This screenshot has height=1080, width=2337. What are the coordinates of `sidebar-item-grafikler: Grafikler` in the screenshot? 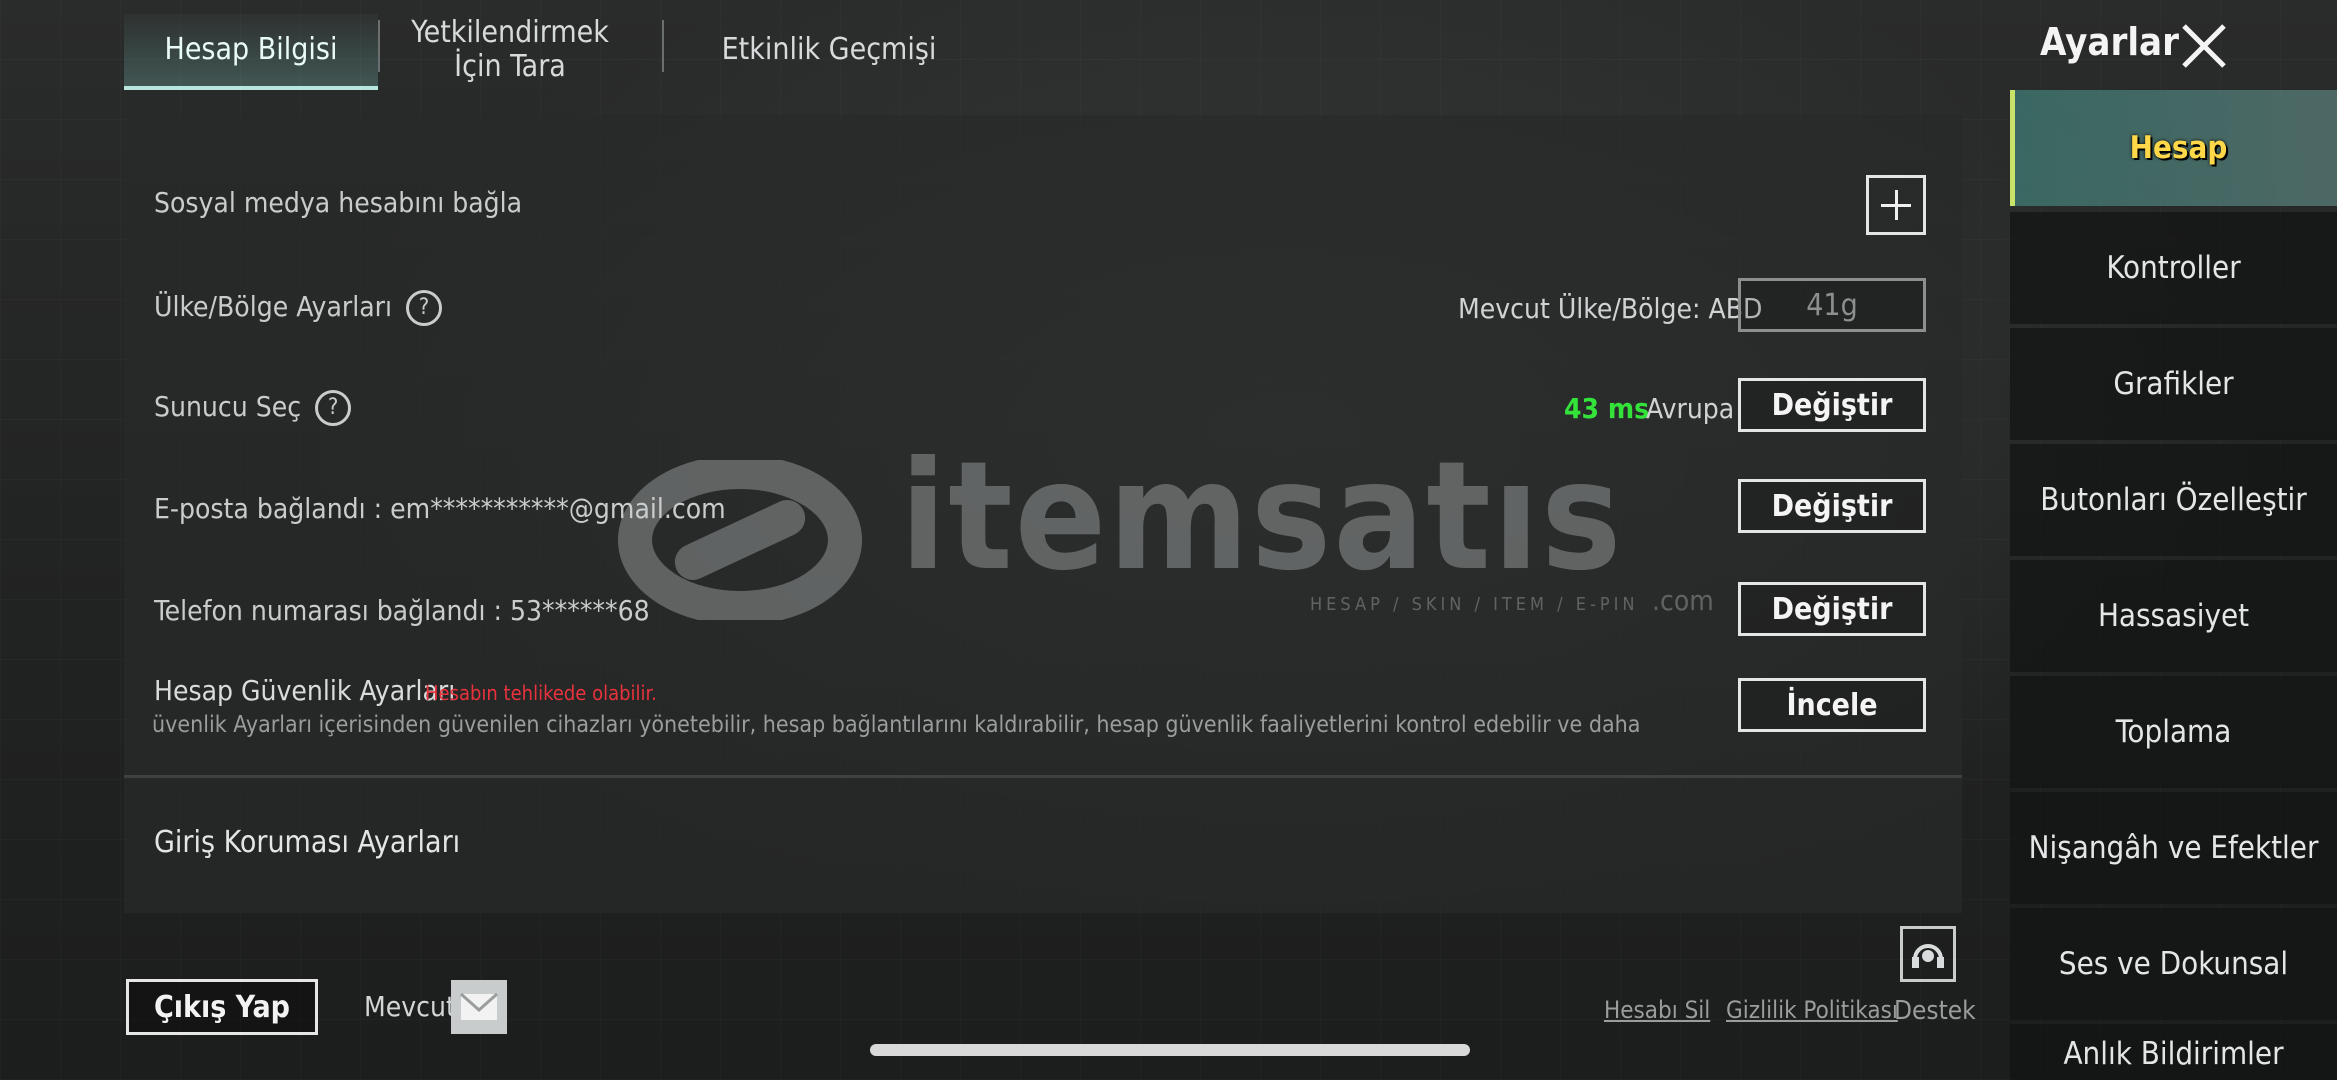 It's located at (2173, 384).